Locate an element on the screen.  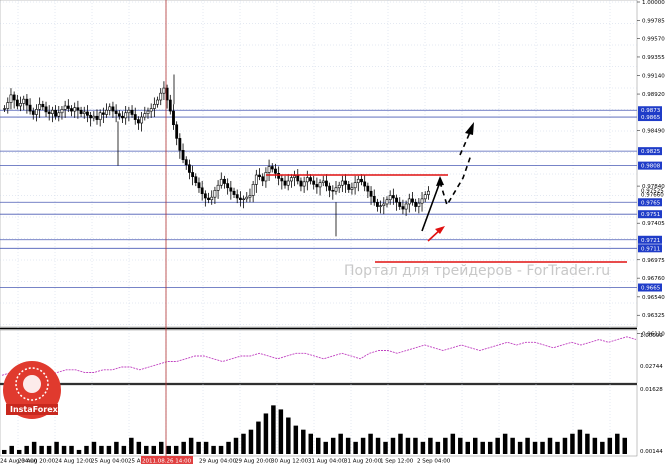
level-label: 0.9711 is located at coordinates (650, 249).